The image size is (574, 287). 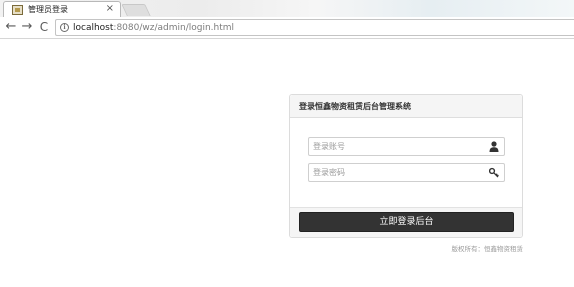 I want to click on reload-icon: C, so click(x=44, y=27).